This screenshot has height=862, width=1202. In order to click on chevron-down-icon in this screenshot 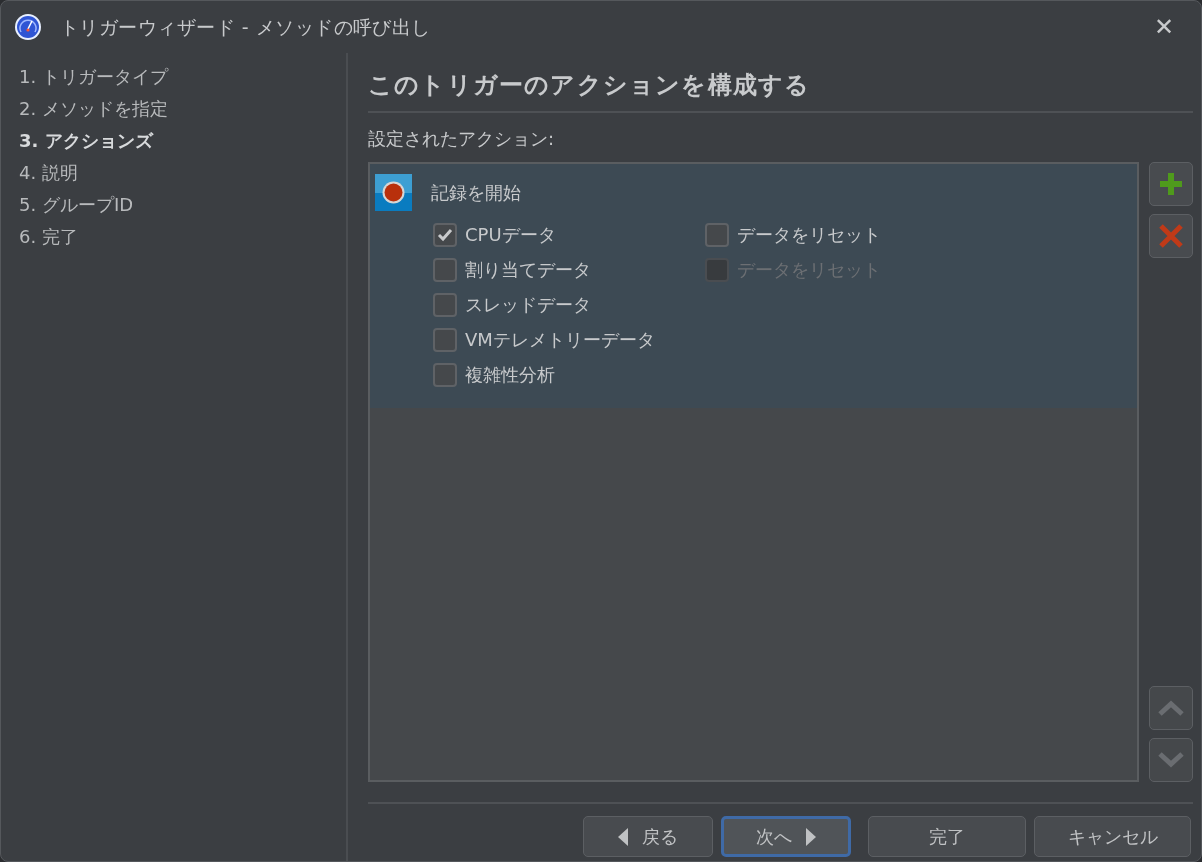, I will do `click(1171, 760)`.